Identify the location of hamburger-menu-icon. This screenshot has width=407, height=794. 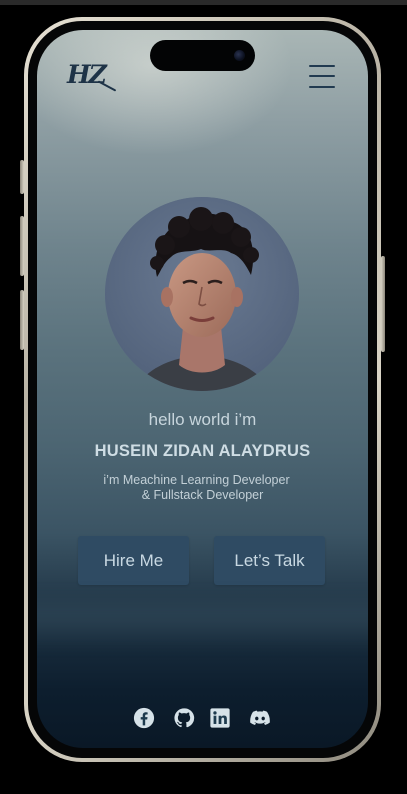
(323, 77).